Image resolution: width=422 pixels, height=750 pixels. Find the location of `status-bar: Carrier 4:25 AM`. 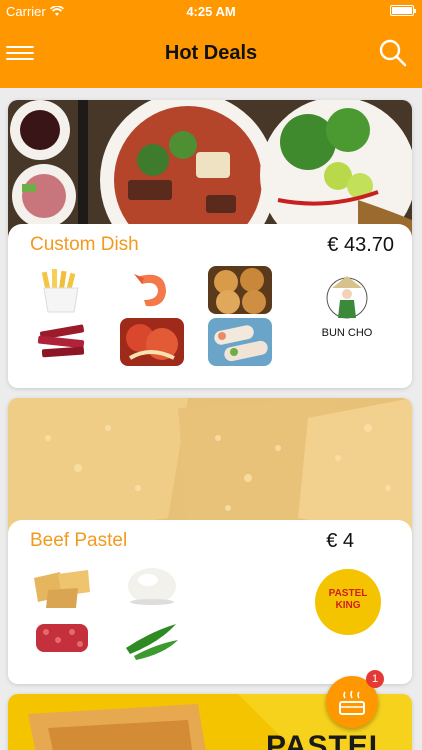

status-bar: Carrier 4:25 AM is located at coordinates (211, 11).